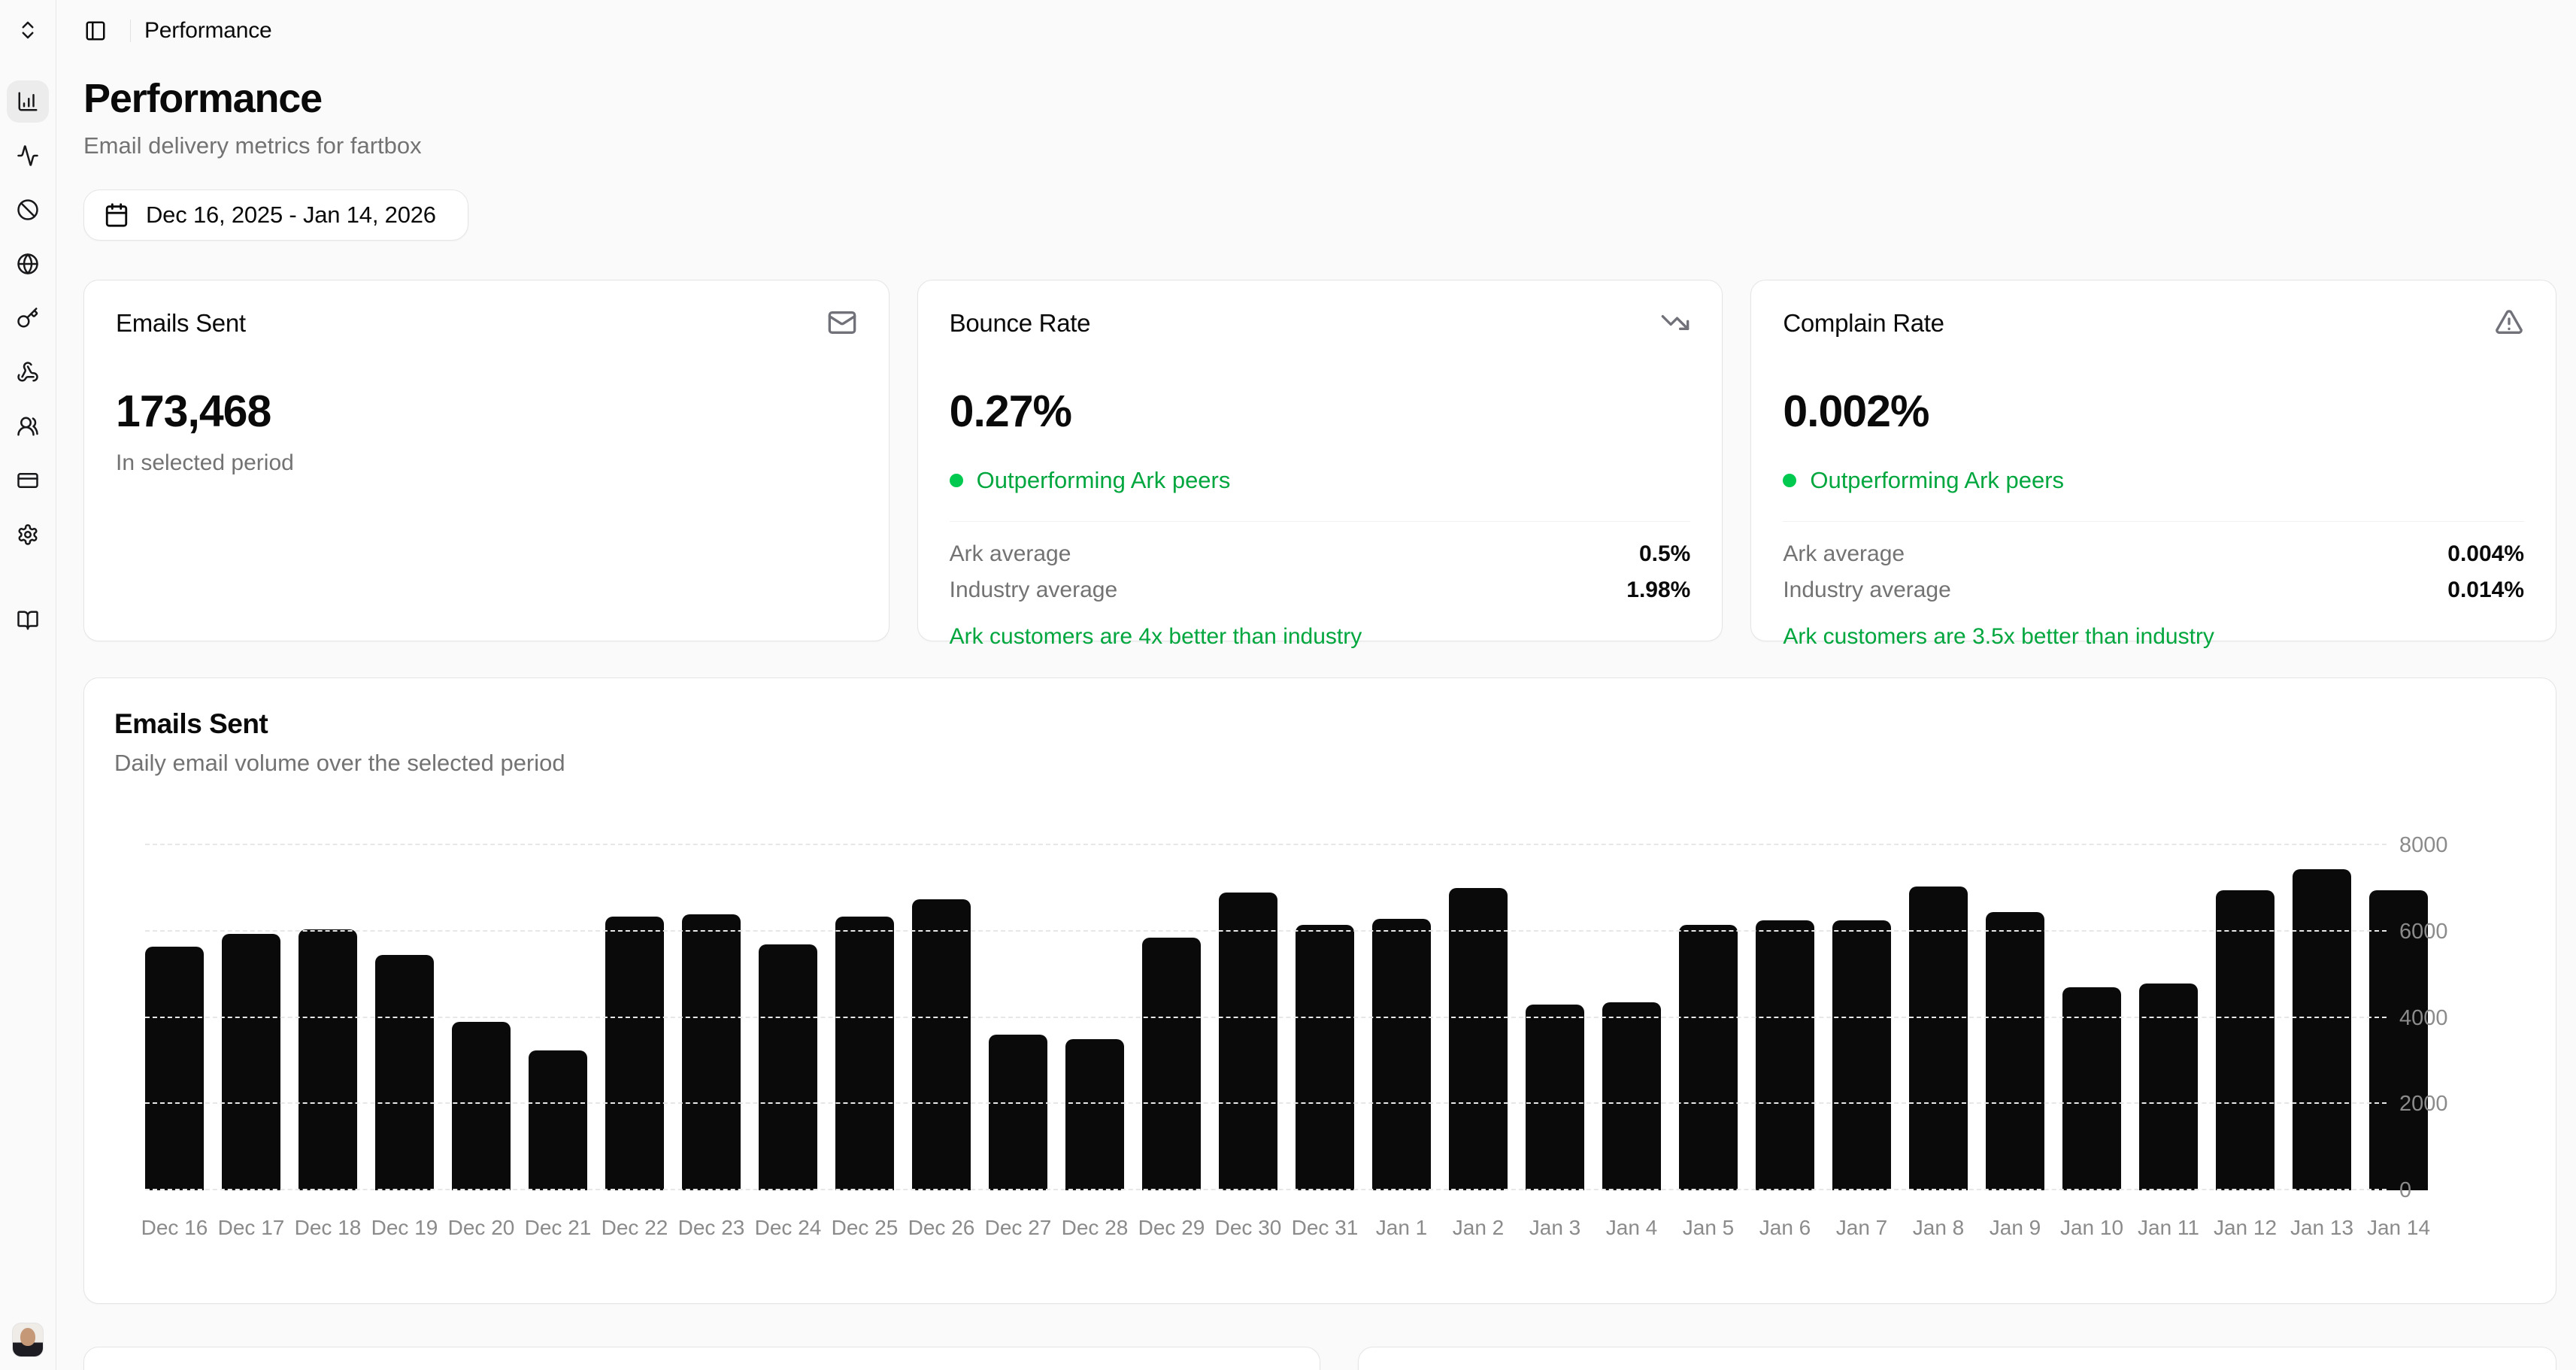  I want to click on mail-icon, so click(842, 324).